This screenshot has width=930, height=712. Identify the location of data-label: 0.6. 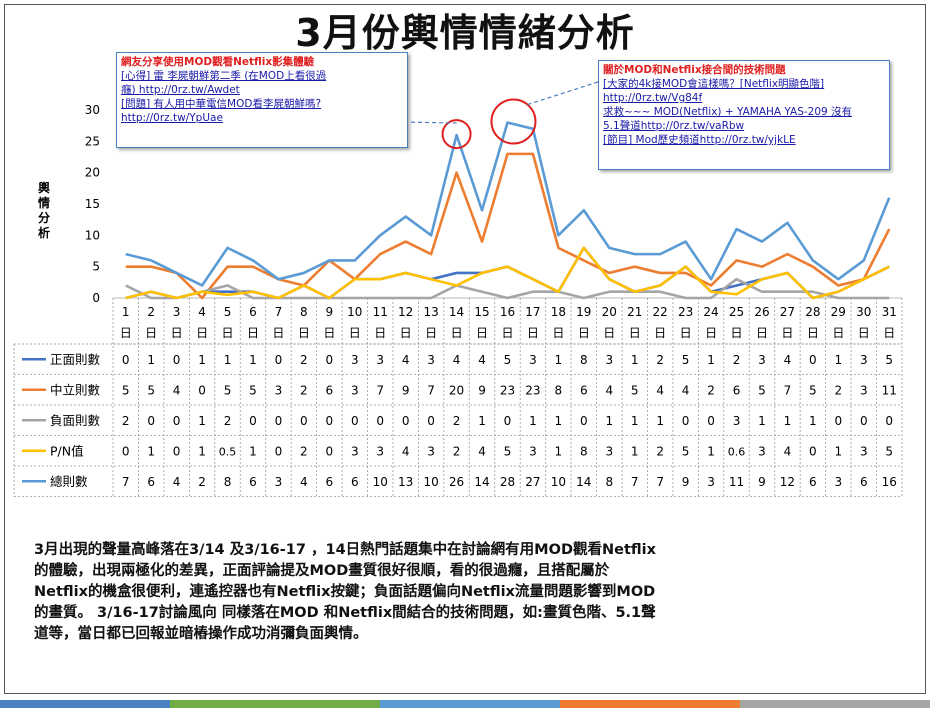
(737, 451).